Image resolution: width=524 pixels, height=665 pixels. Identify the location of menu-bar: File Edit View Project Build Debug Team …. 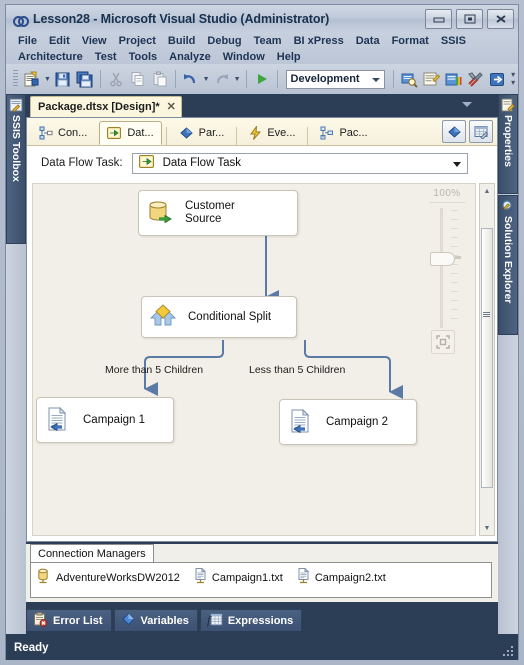
(262, 48).